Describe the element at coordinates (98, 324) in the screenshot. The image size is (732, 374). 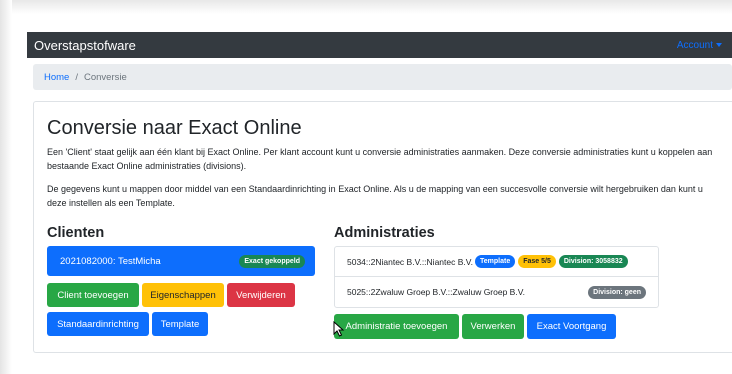
I see `standard-setup-button: Standaardinrichting` at that location.